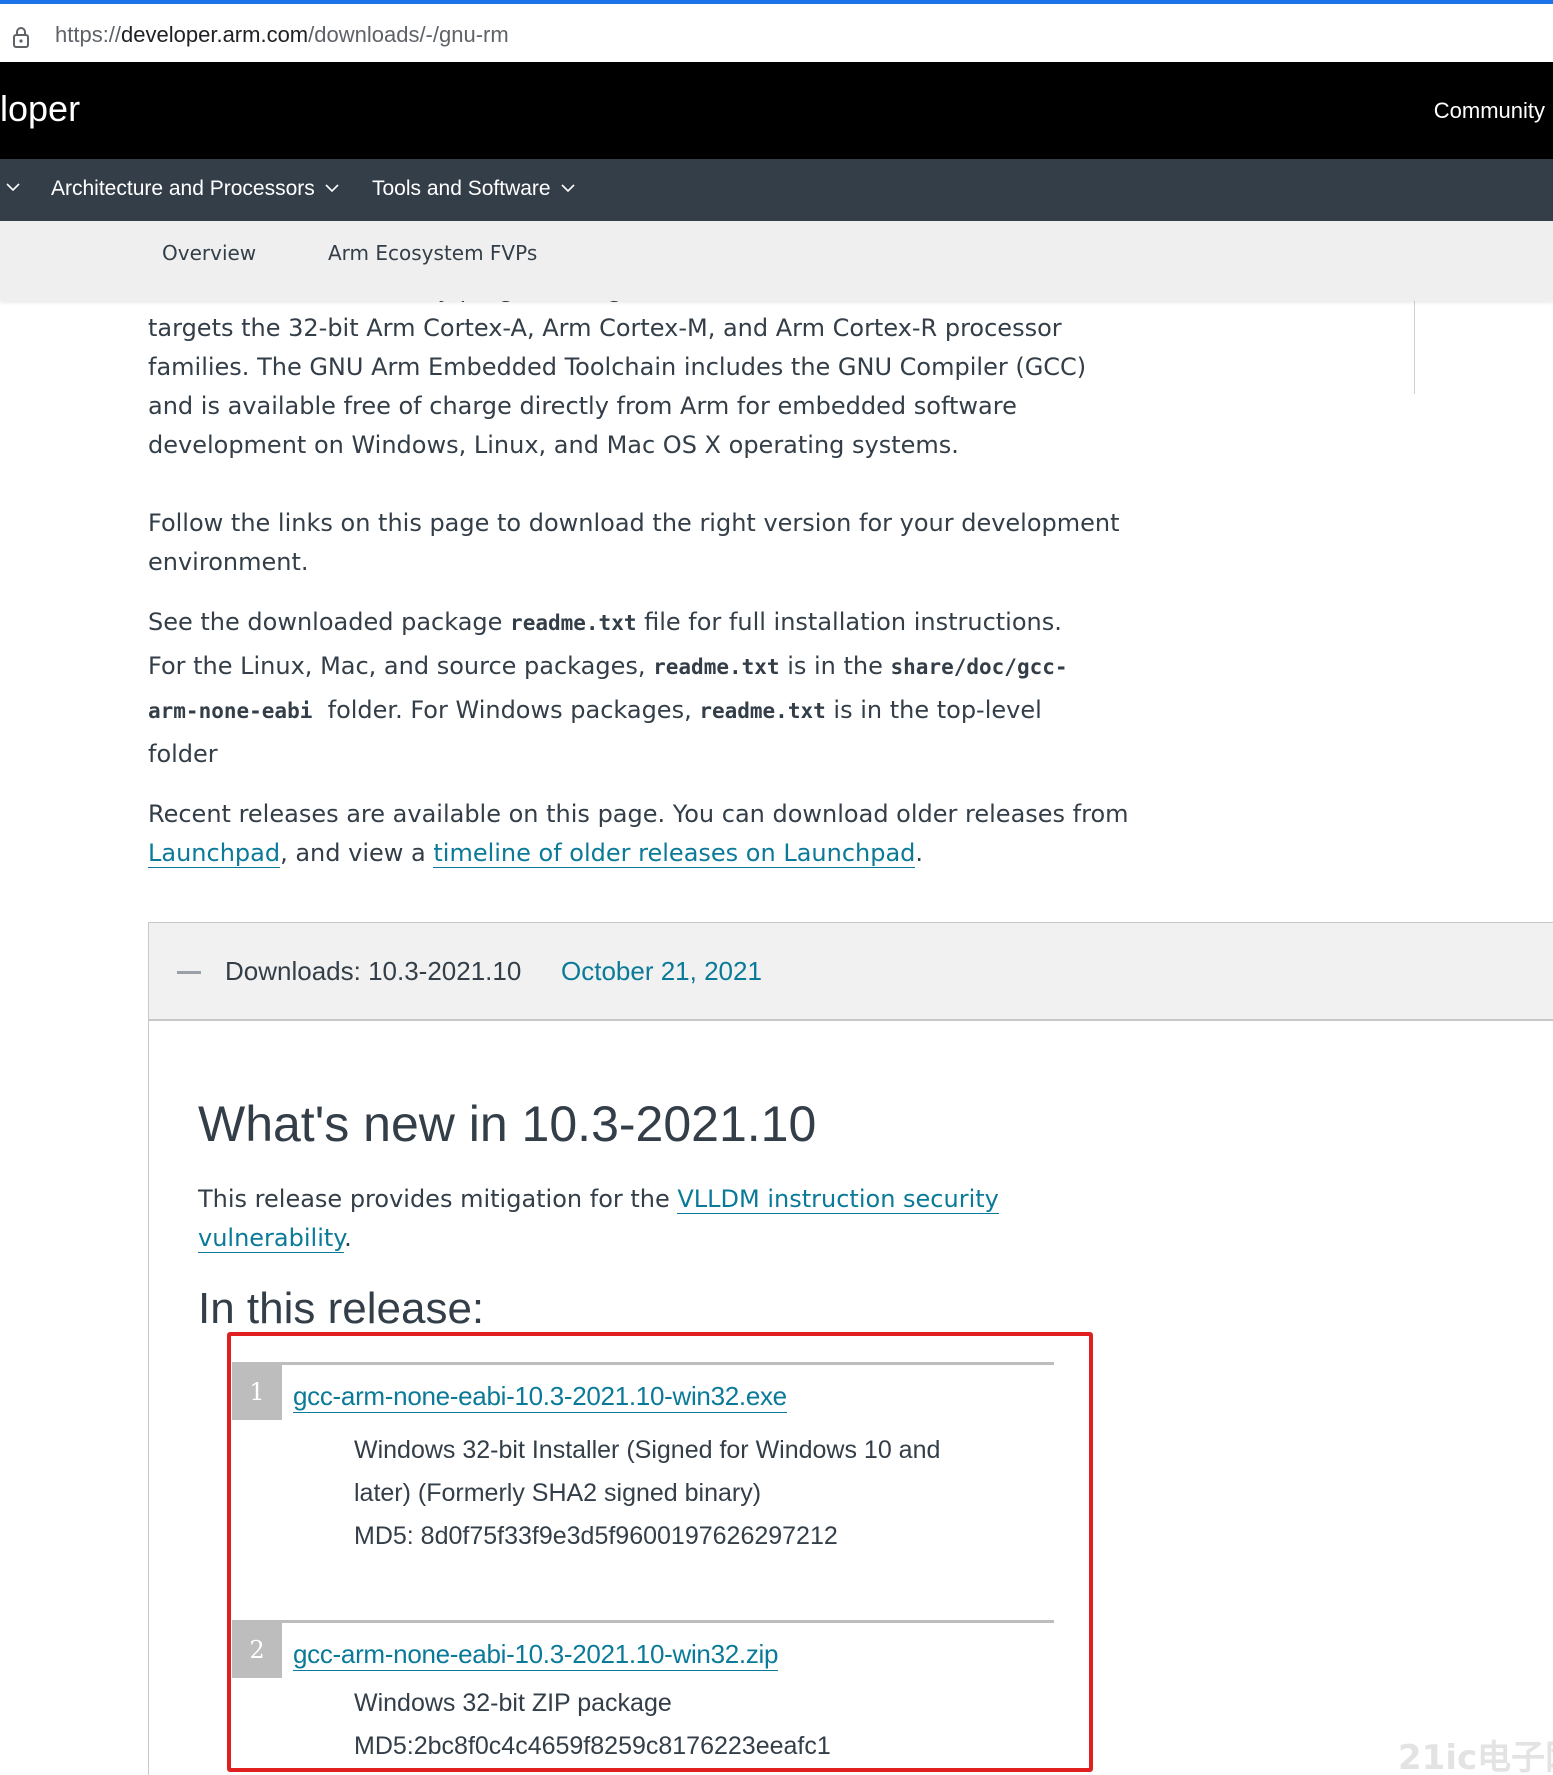 Image resolution: width=1553 pixels, height=1775 pixels. Describe the element at coordinates (373, 971) in the screenshot. I see `accordion-title: Downloads: 10.3-2021.10` at that location.